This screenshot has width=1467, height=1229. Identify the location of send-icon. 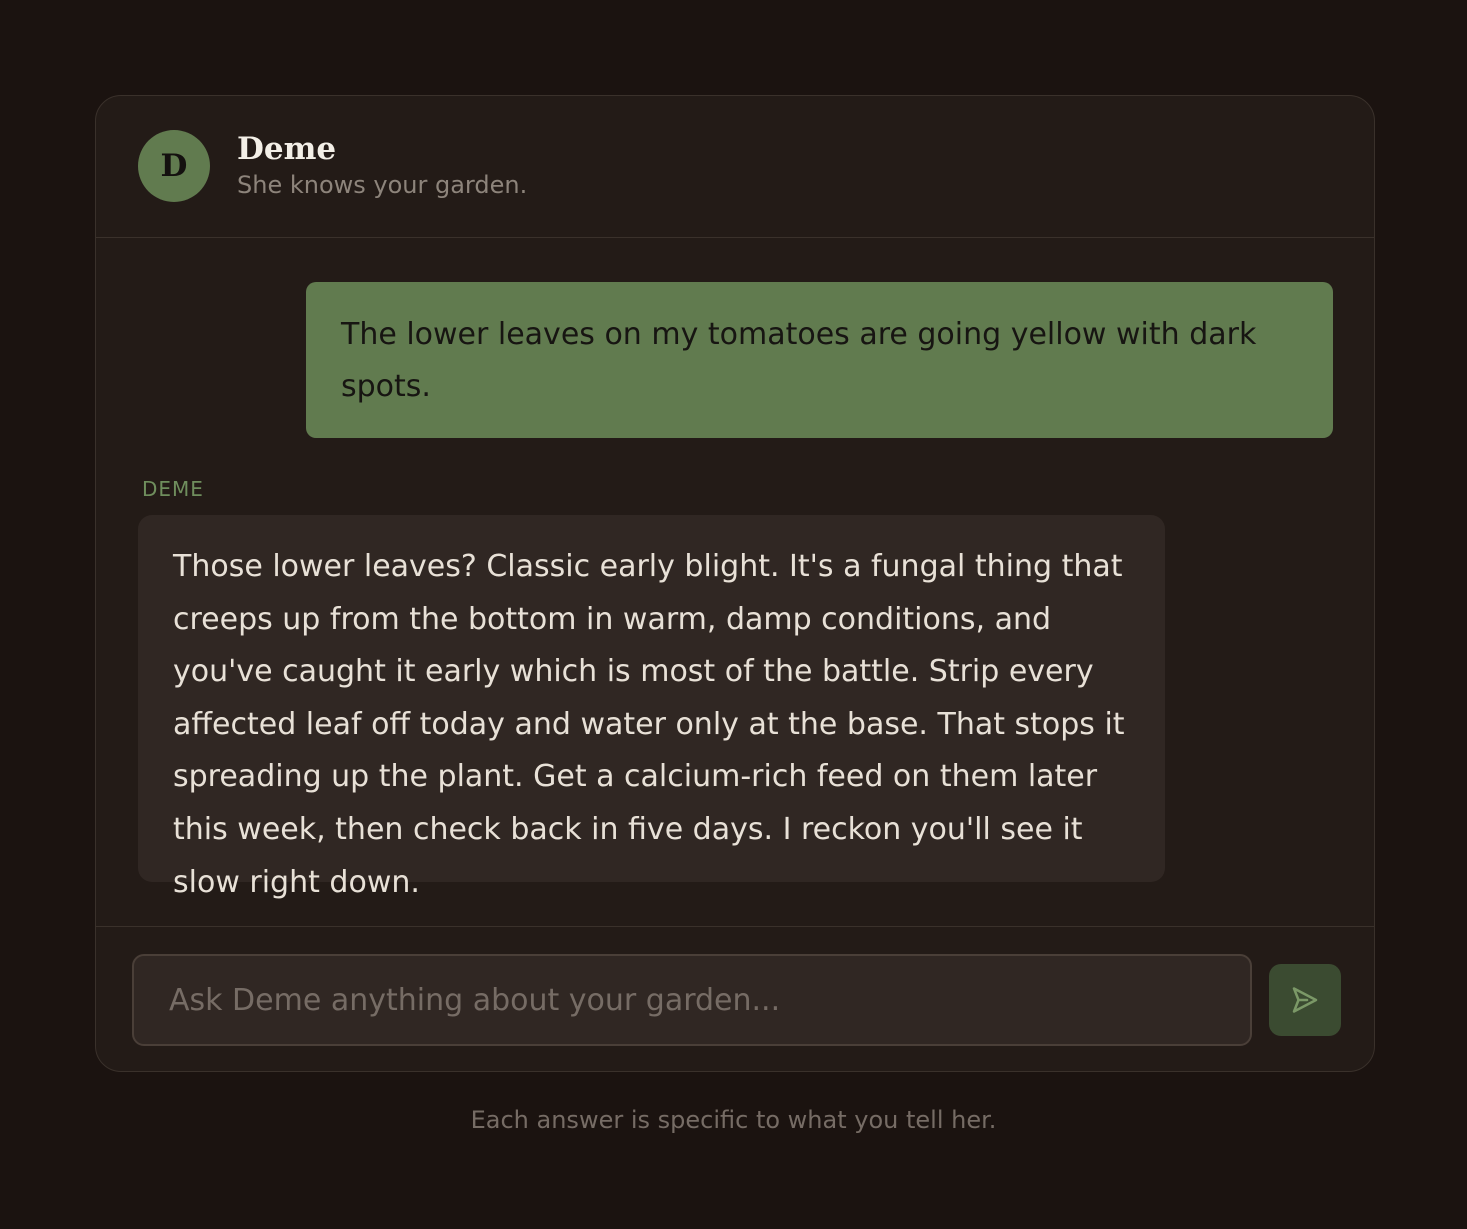
(1305, 1000).